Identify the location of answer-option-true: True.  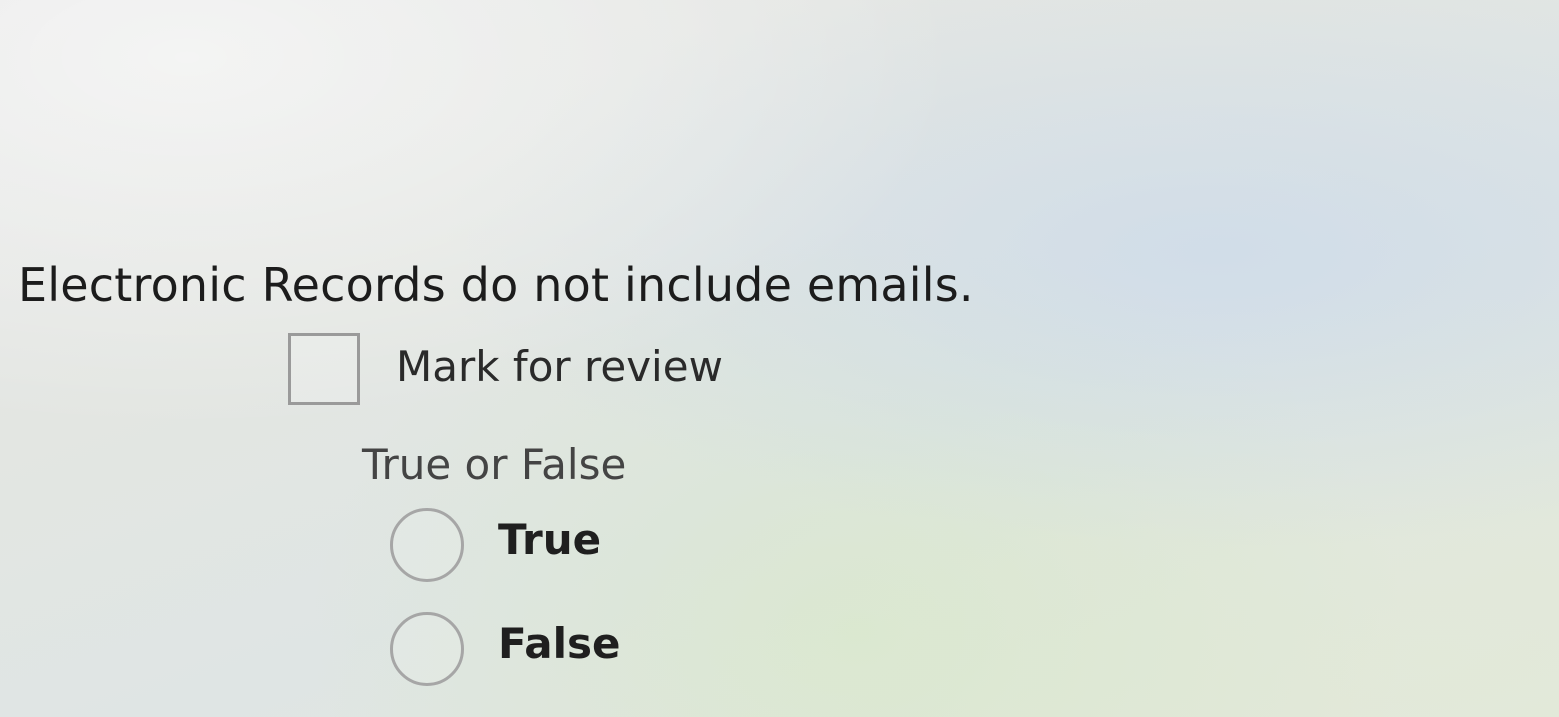
(495, 545).